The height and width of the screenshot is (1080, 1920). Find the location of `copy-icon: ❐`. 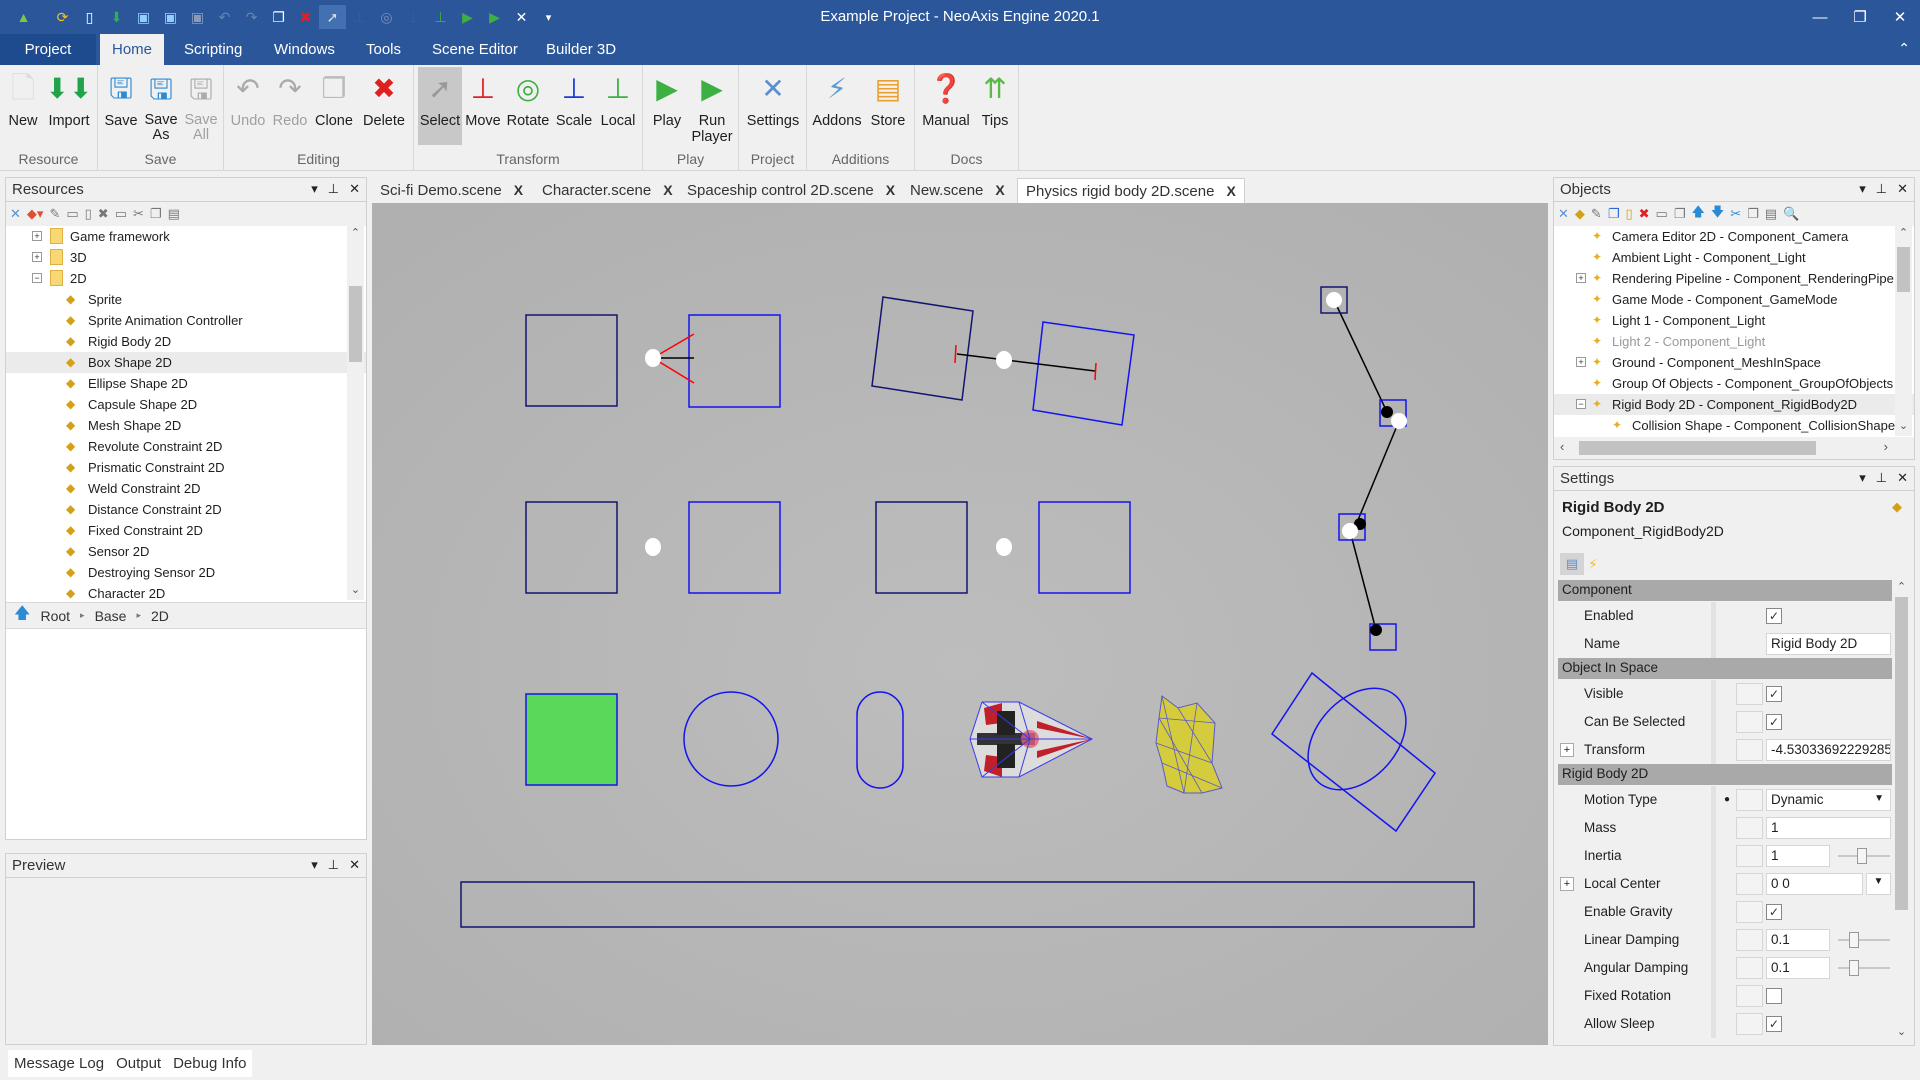

copy-icon: ❐ is located at coordinates (156, 214).